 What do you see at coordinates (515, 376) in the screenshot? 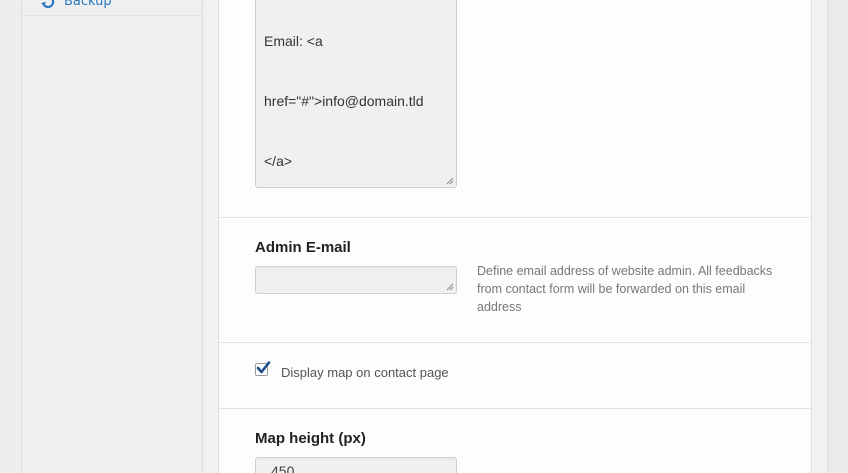
I see `display-map-section: Display map on contact page` at bounding box center [515, 376].